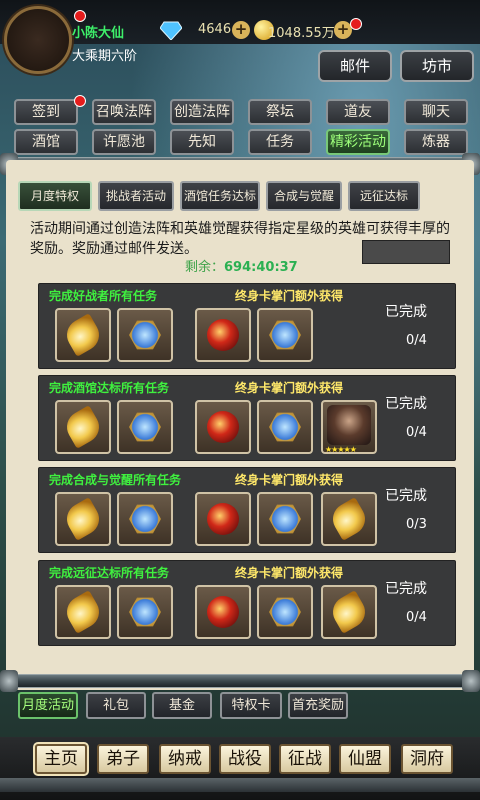 The width and height of the screenshot is (480, 800). What do you see at coordinates (115, 480) in the screenshot?
I see `task-title: 完成合成与觉醒所有任务` at bounding box center [115, 480].